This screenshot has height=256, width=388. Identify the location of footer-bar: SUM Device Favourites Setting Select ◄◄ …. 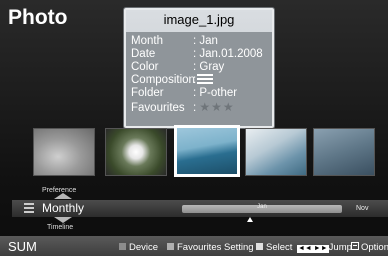
(194, 246).